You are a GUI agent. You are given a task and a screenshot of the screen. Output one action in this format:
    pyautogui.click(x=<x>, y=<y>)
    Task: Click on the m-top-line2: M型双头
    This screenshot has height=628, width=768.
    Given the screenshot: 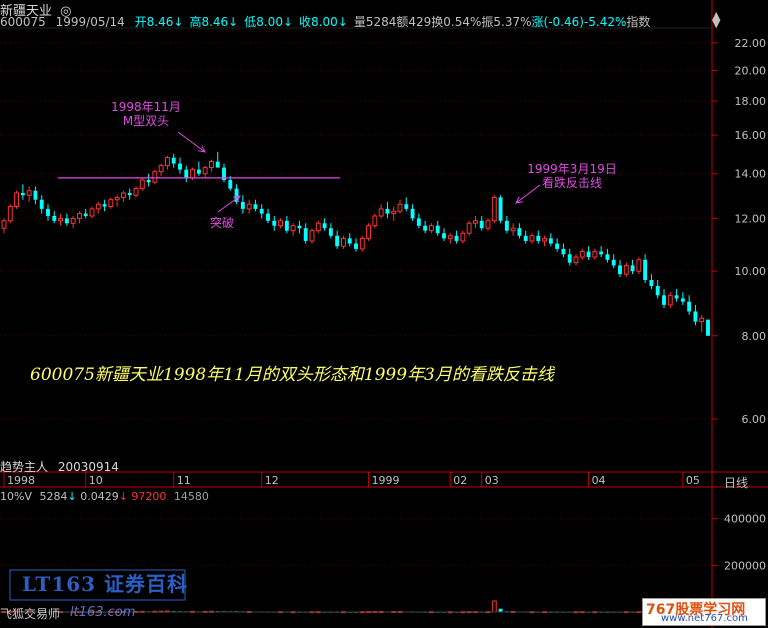 What is the action you would take?
    pyautogui.click(x=146, y=121)
    